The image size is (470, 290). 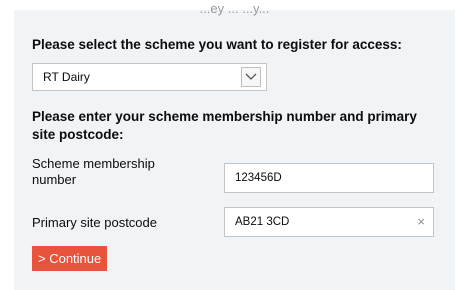 I want to click on membership-number-input: 123456D, so click(x=329, y=178).